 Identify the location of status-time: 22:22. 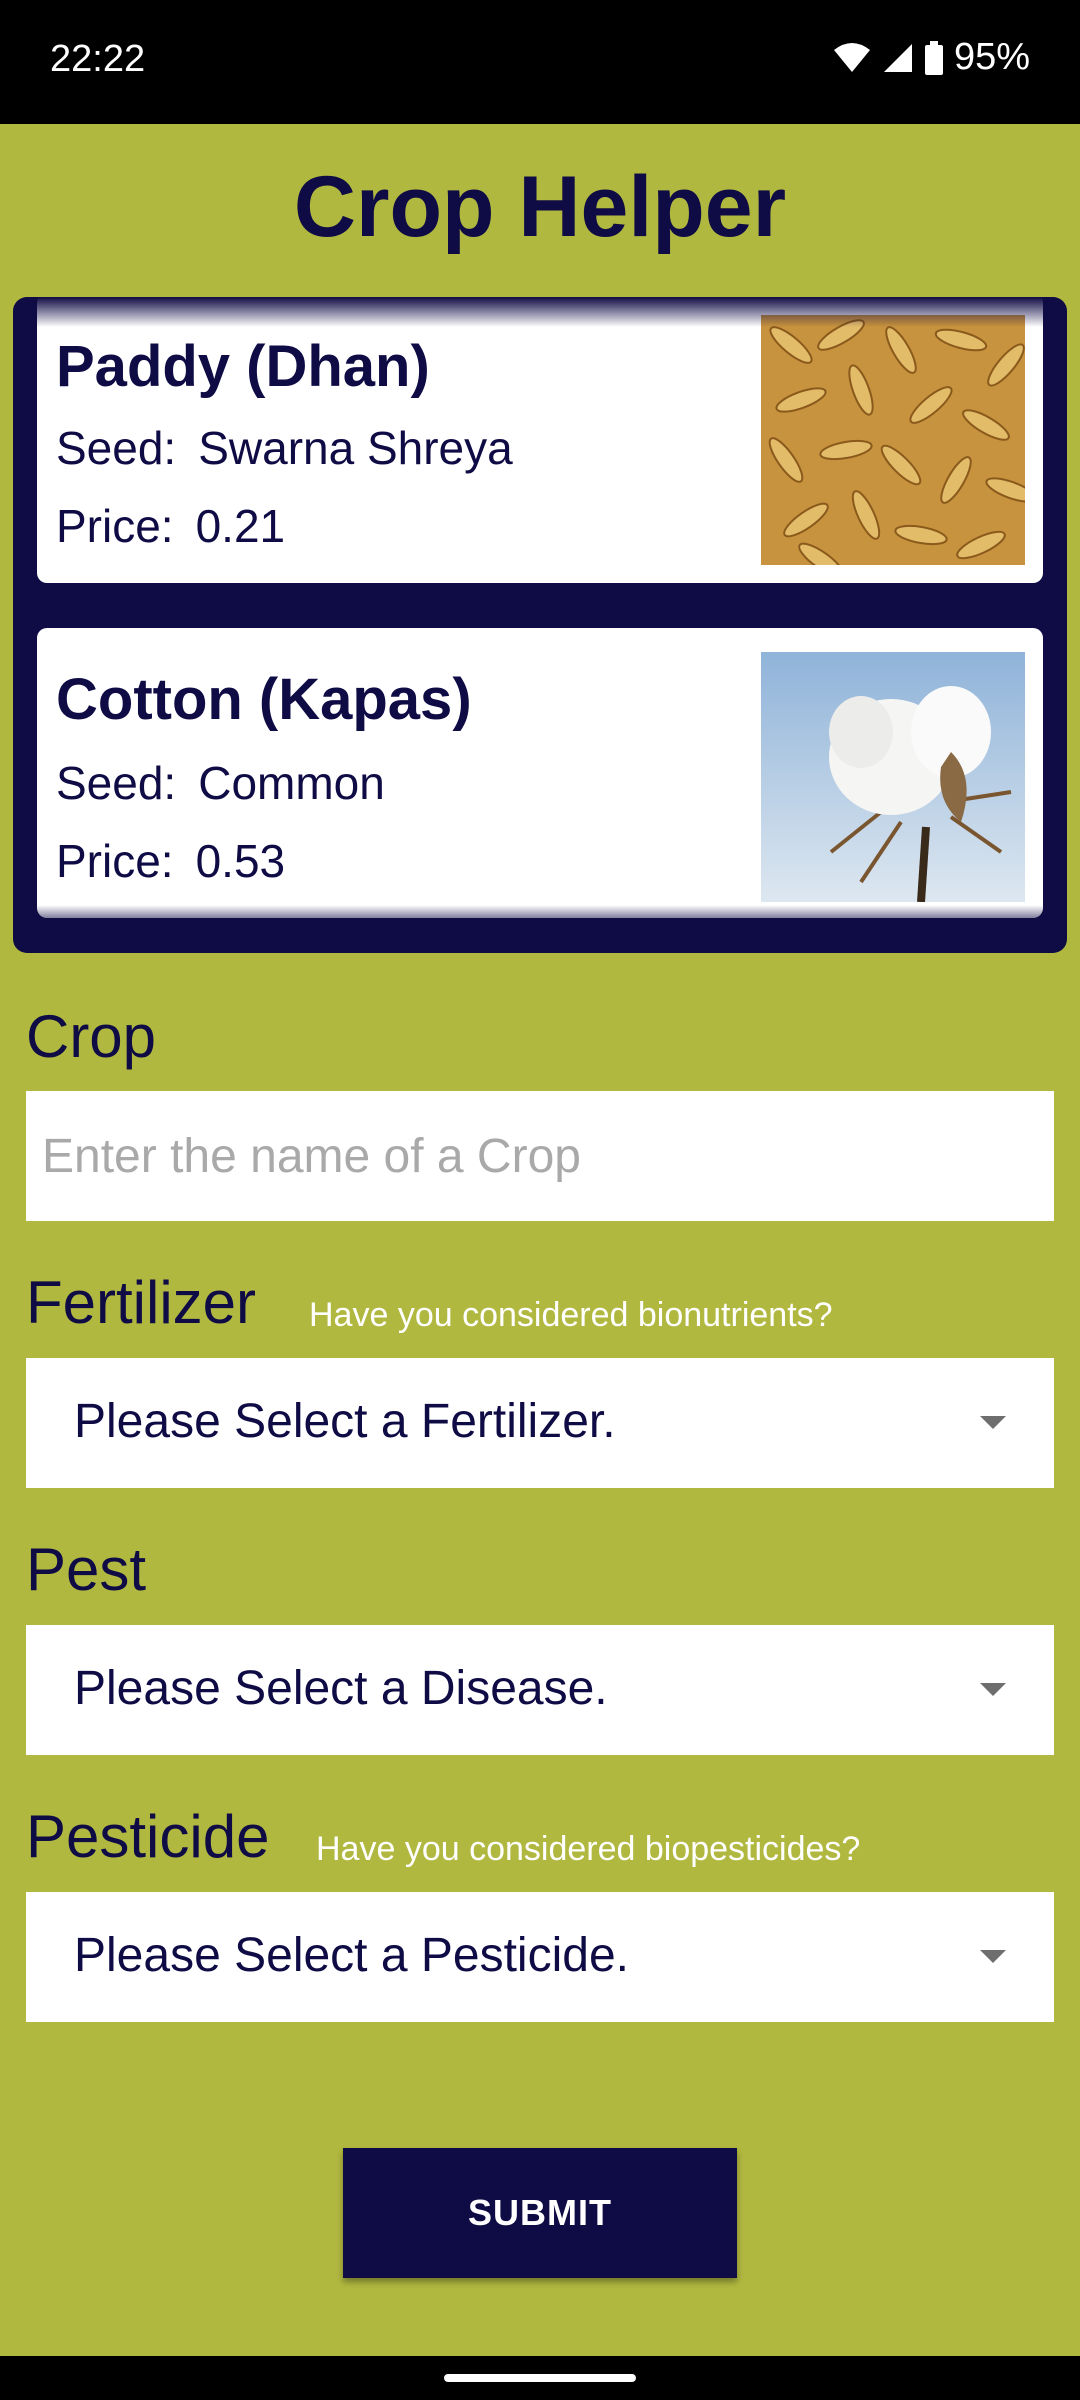
(98, 59).